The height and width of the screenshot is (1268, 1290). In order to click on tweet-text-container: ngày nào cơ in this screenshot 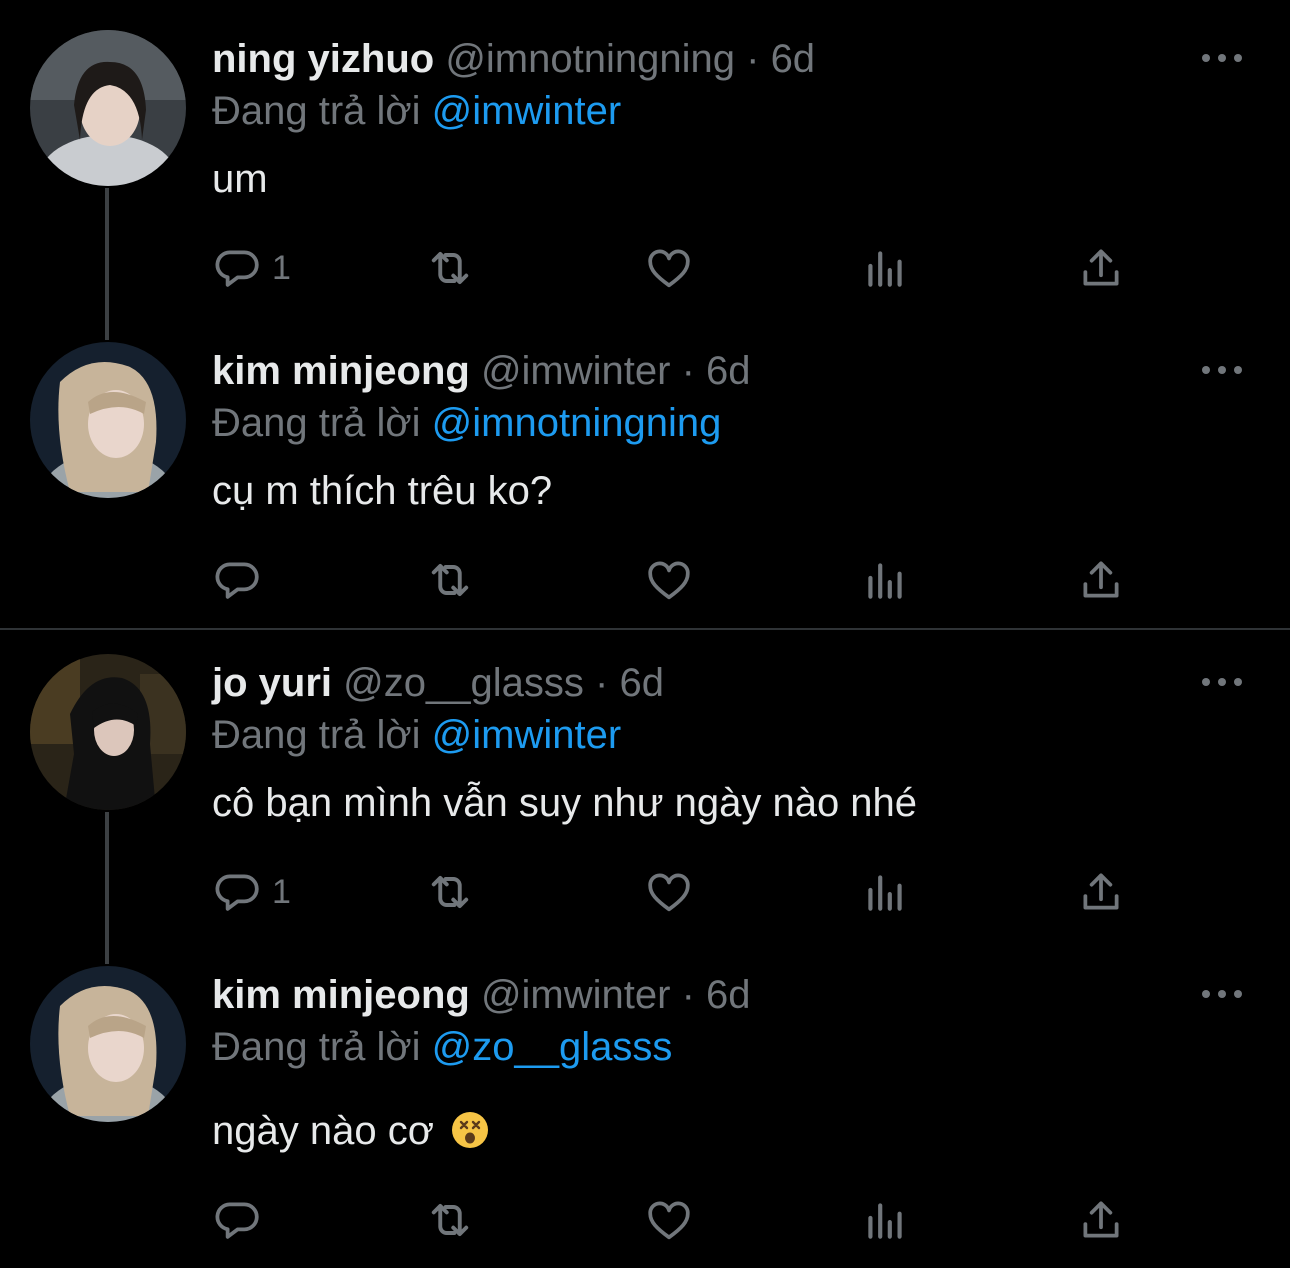, I will do `click(350, 1131)`.